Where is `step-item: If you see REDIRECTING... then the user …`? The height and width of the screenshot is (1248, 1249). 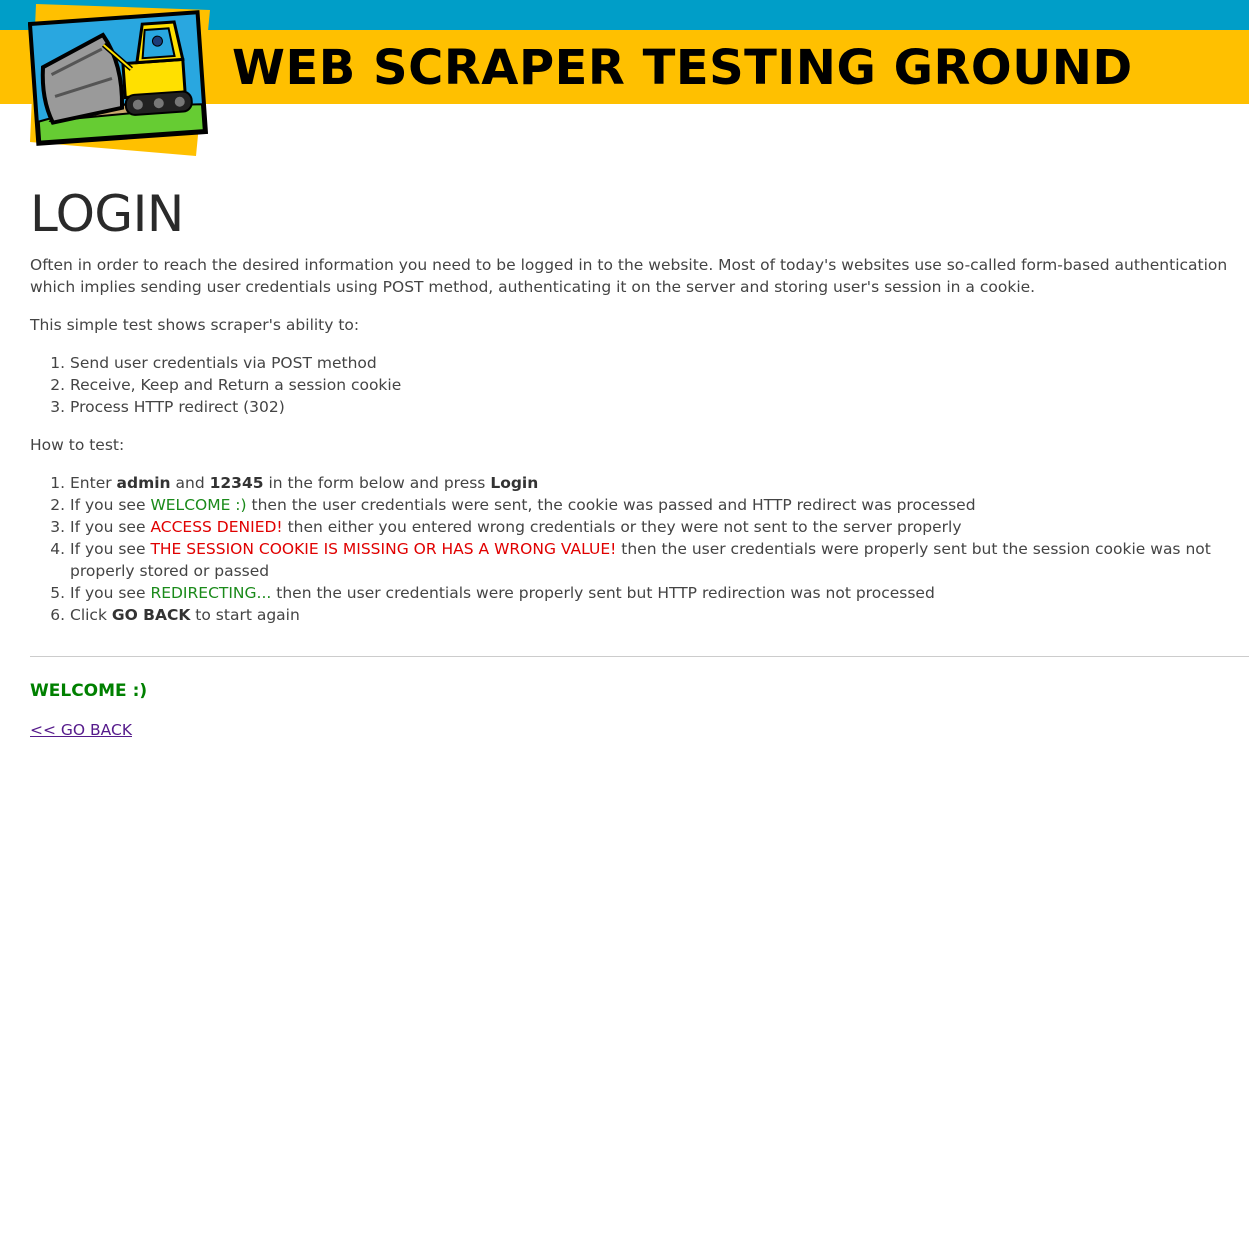
step-item: If you see REDIRECTING... then the user … is located at coordinates (652, 593).